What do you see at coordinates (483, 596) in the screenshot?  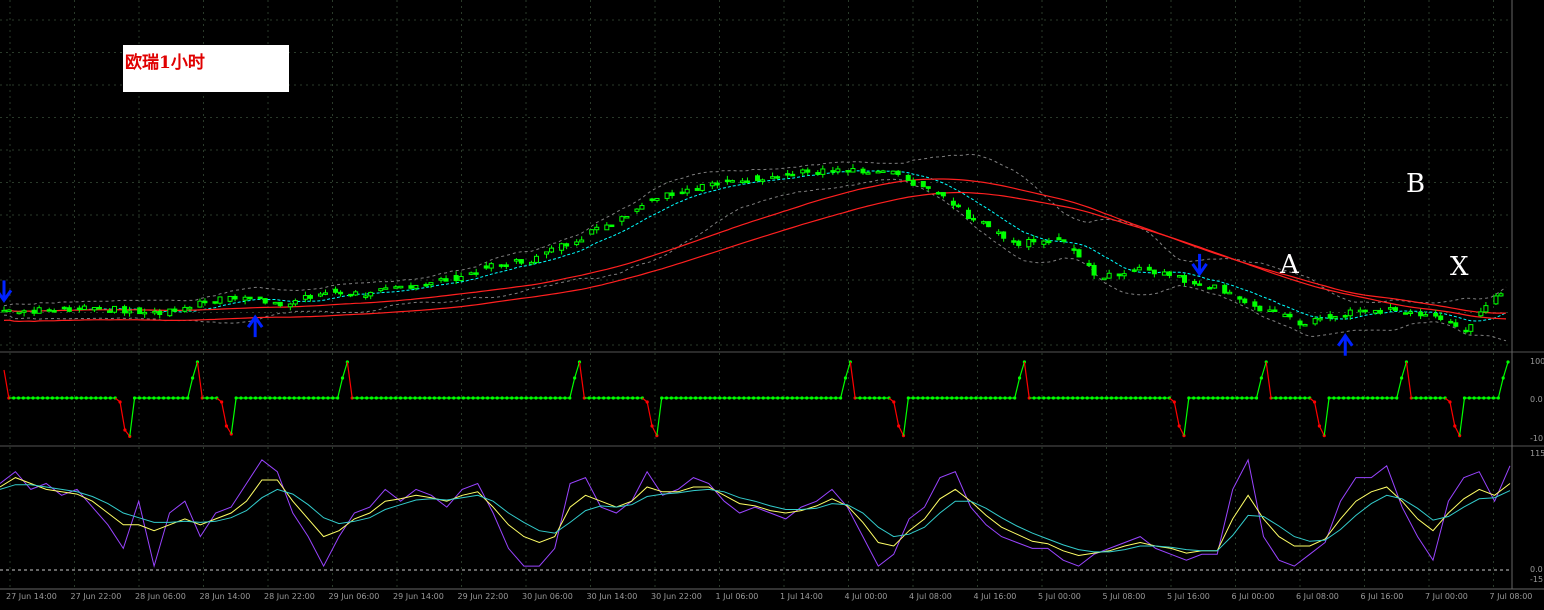 I see `x-tick-label: 29 Jun 22:00` at bounding box center [483, 596].